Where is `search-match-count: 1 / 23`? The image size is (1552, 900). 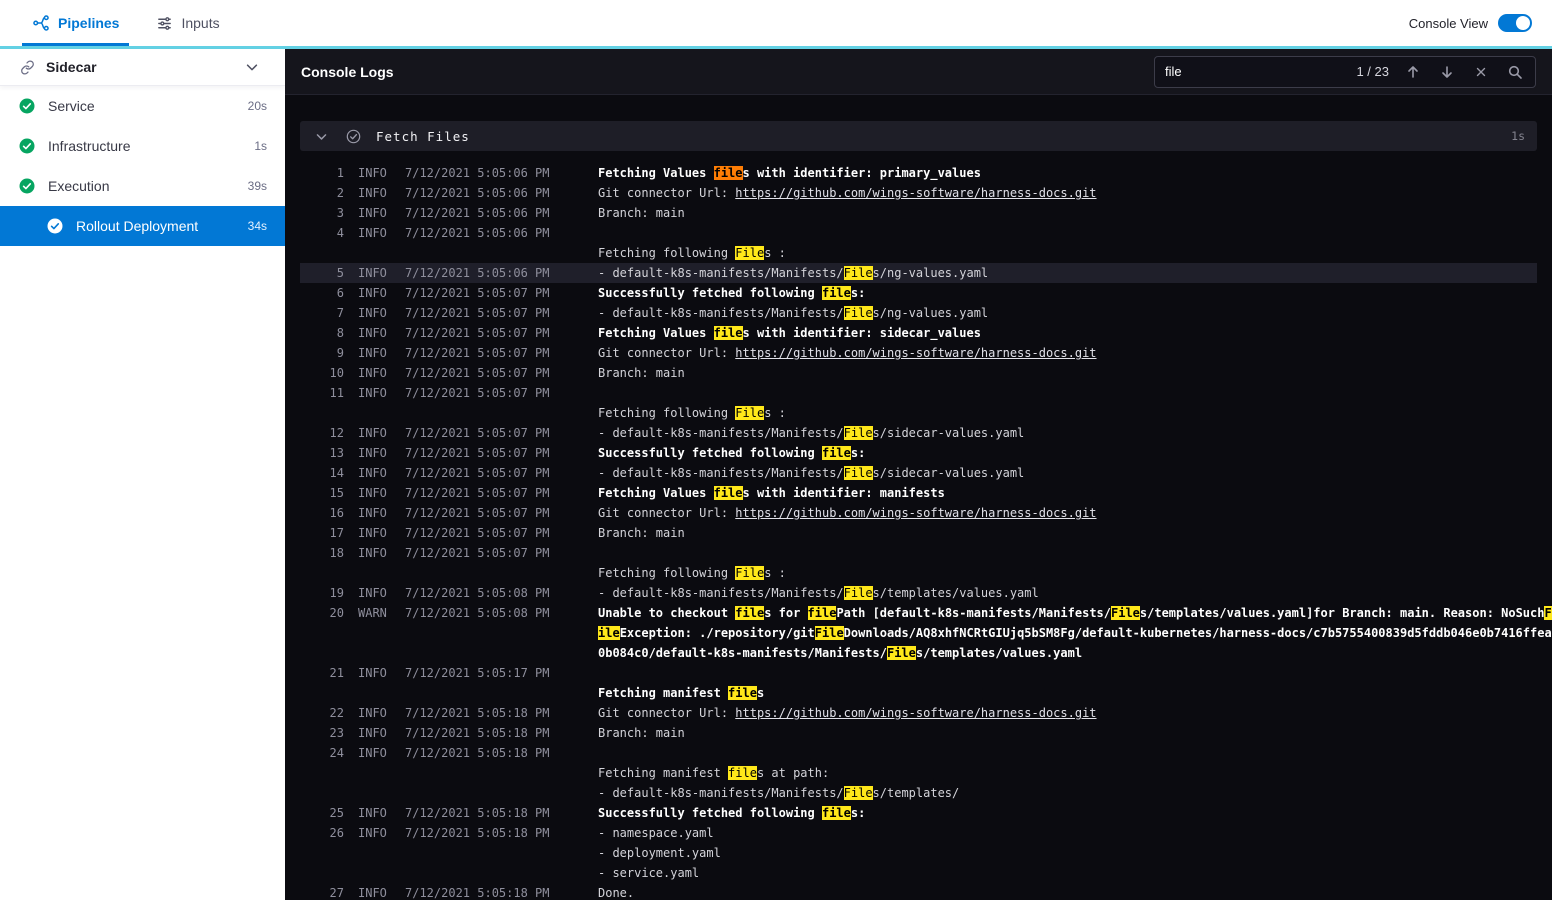
search-match-count: 1 / 23 is located at coordinates (1372, 71).